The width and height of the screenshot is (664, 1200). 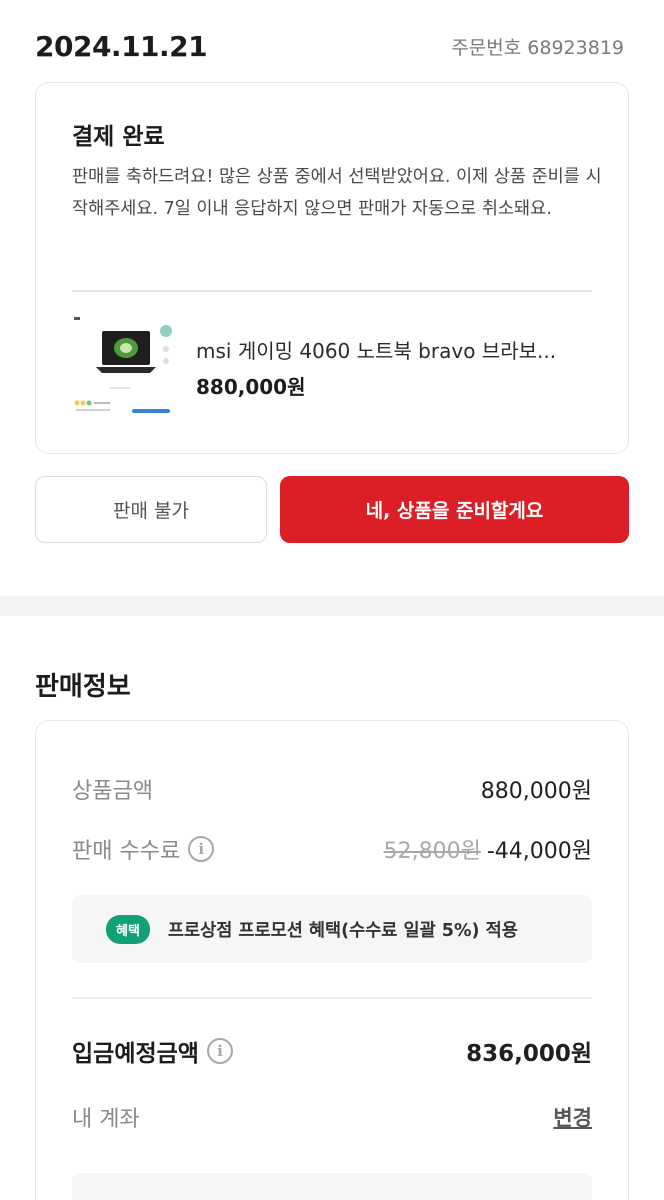 What do you see at coordinates (332, 789) in the screenshot?
I see `product-amount-row: 상품금액 880,000원` at bounding box center [332, 789].